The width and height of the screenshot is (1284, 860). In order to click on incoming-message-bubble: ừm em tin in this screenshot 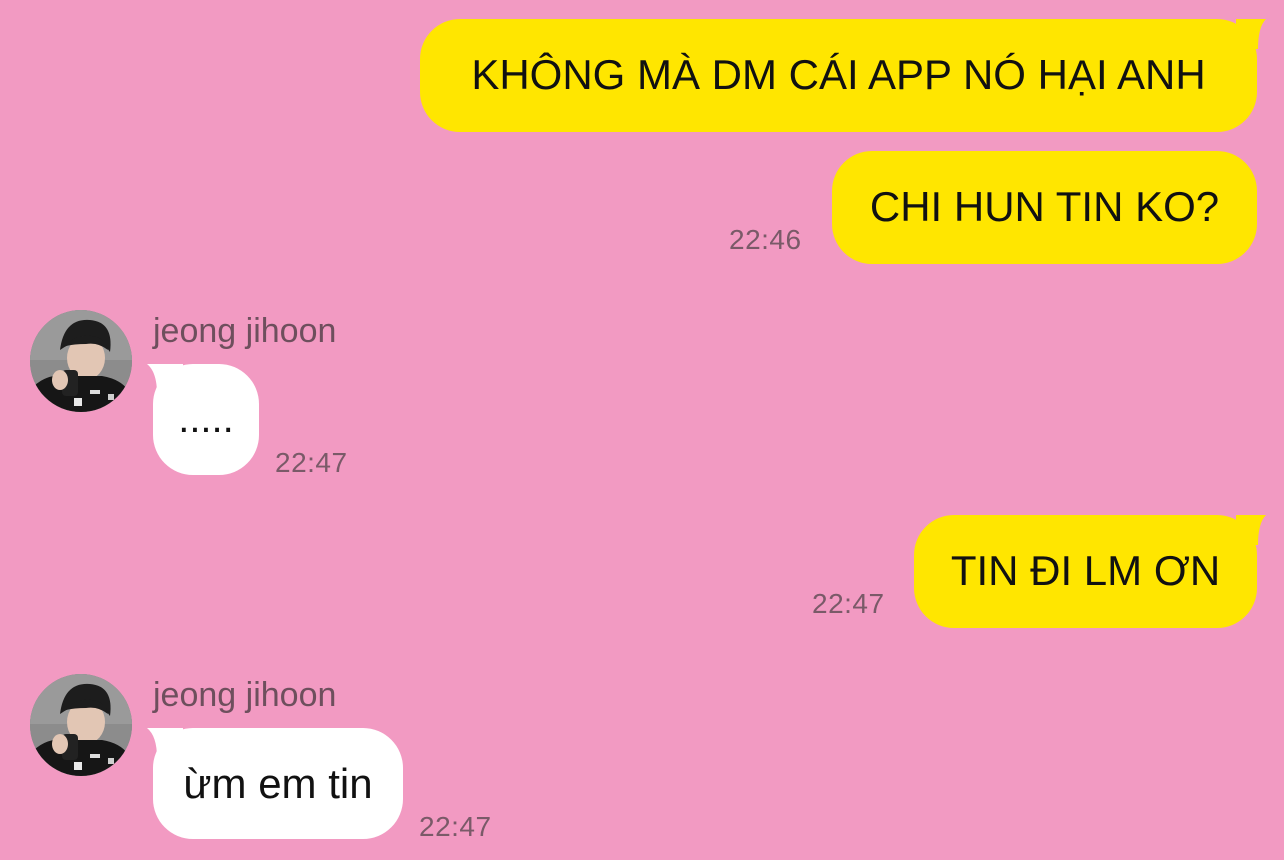, I will do `click(278, 783)`.